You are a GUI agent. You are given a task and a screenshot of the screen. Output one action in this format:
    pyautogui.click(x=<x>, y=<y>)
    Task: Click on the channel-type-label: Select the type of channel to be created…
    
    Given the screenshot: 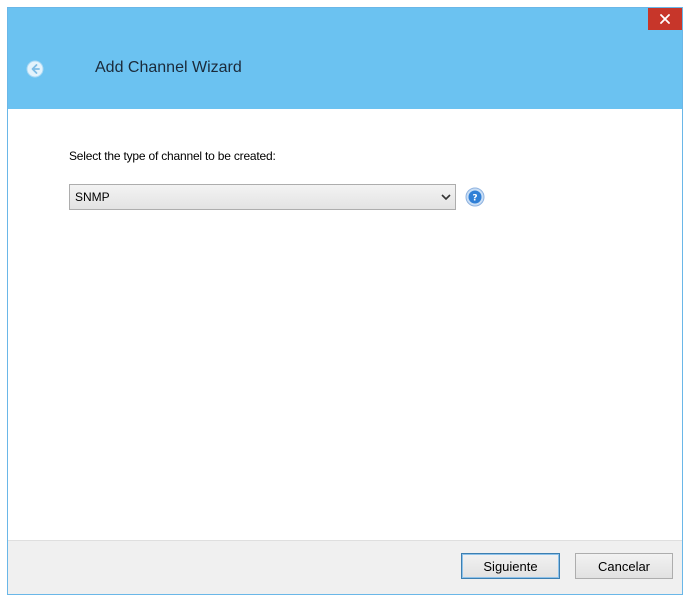 What is the action you would take?
    pyautogui.click(x=172, y=156)
    